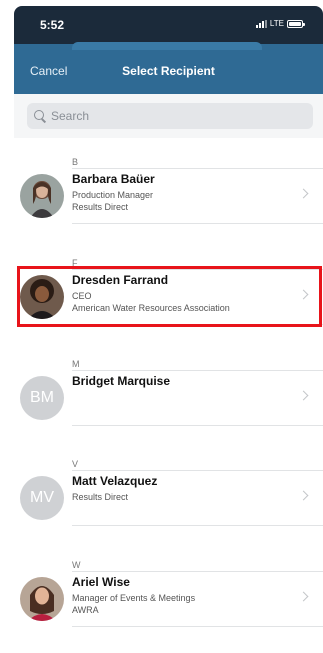  I want to click on page-title: Select Recipient, so click(168, 71).